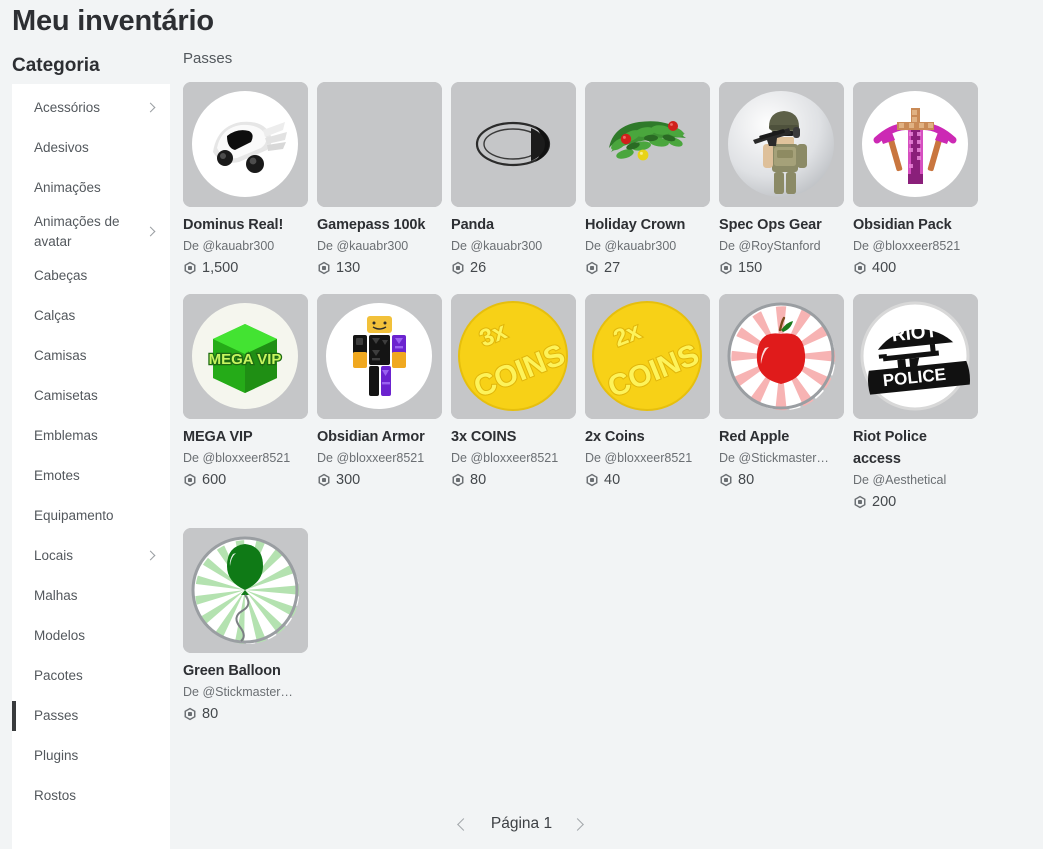 Image resolution: width=1043 pixels, height=849 pixels. Describe the element at coordinates (91, 596) in the screenshot. I see `sidebar-item-malhas: Malhas` at that location.